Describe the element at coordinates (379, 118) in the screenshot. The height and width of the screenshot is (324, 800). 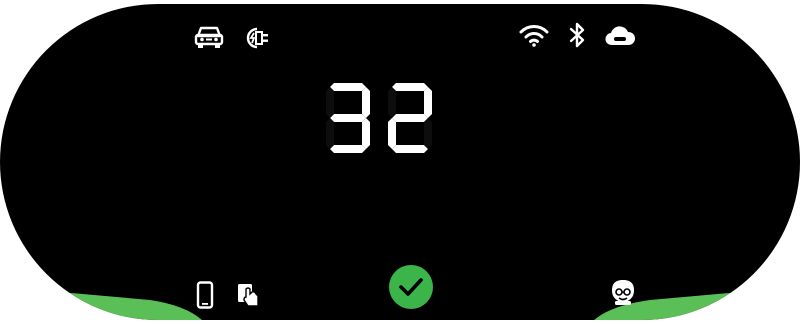
I see `numeric-readout` at that location.